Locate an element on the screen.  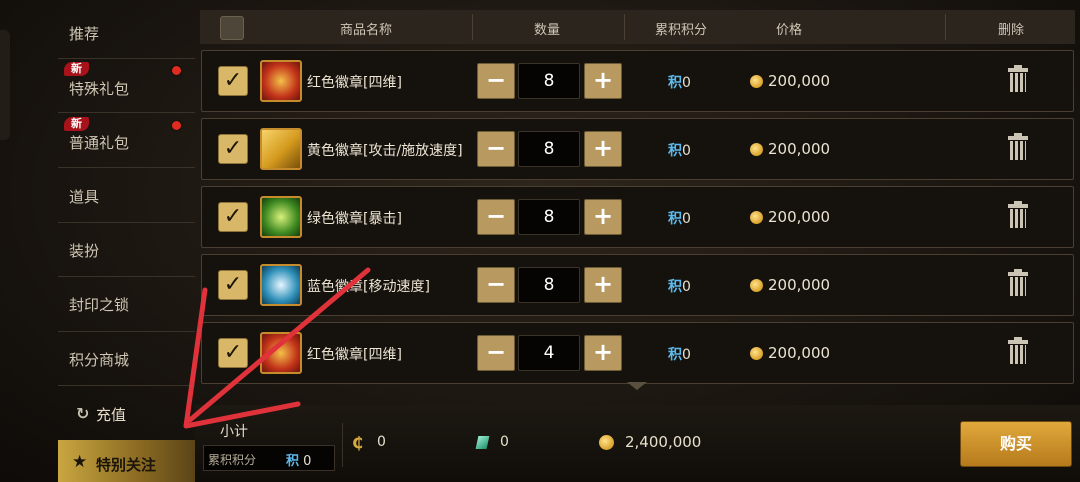
cart-table-header: 商品名称 数量 累积积分 价格 删除 is located at coordinates (637, 27).